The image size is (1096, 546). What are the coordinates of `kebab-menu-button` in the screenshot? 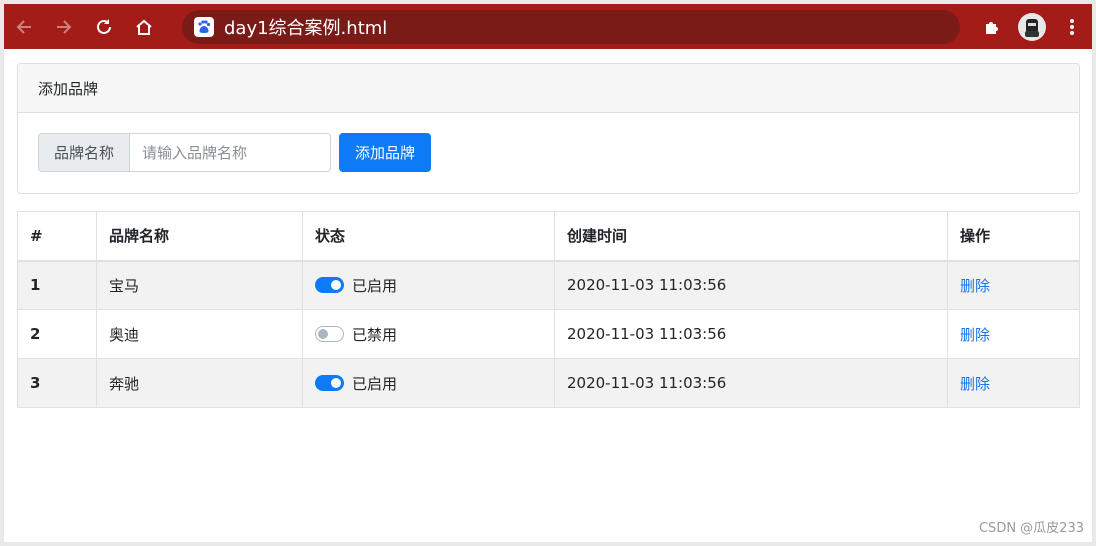 It's located at (1072, 26).